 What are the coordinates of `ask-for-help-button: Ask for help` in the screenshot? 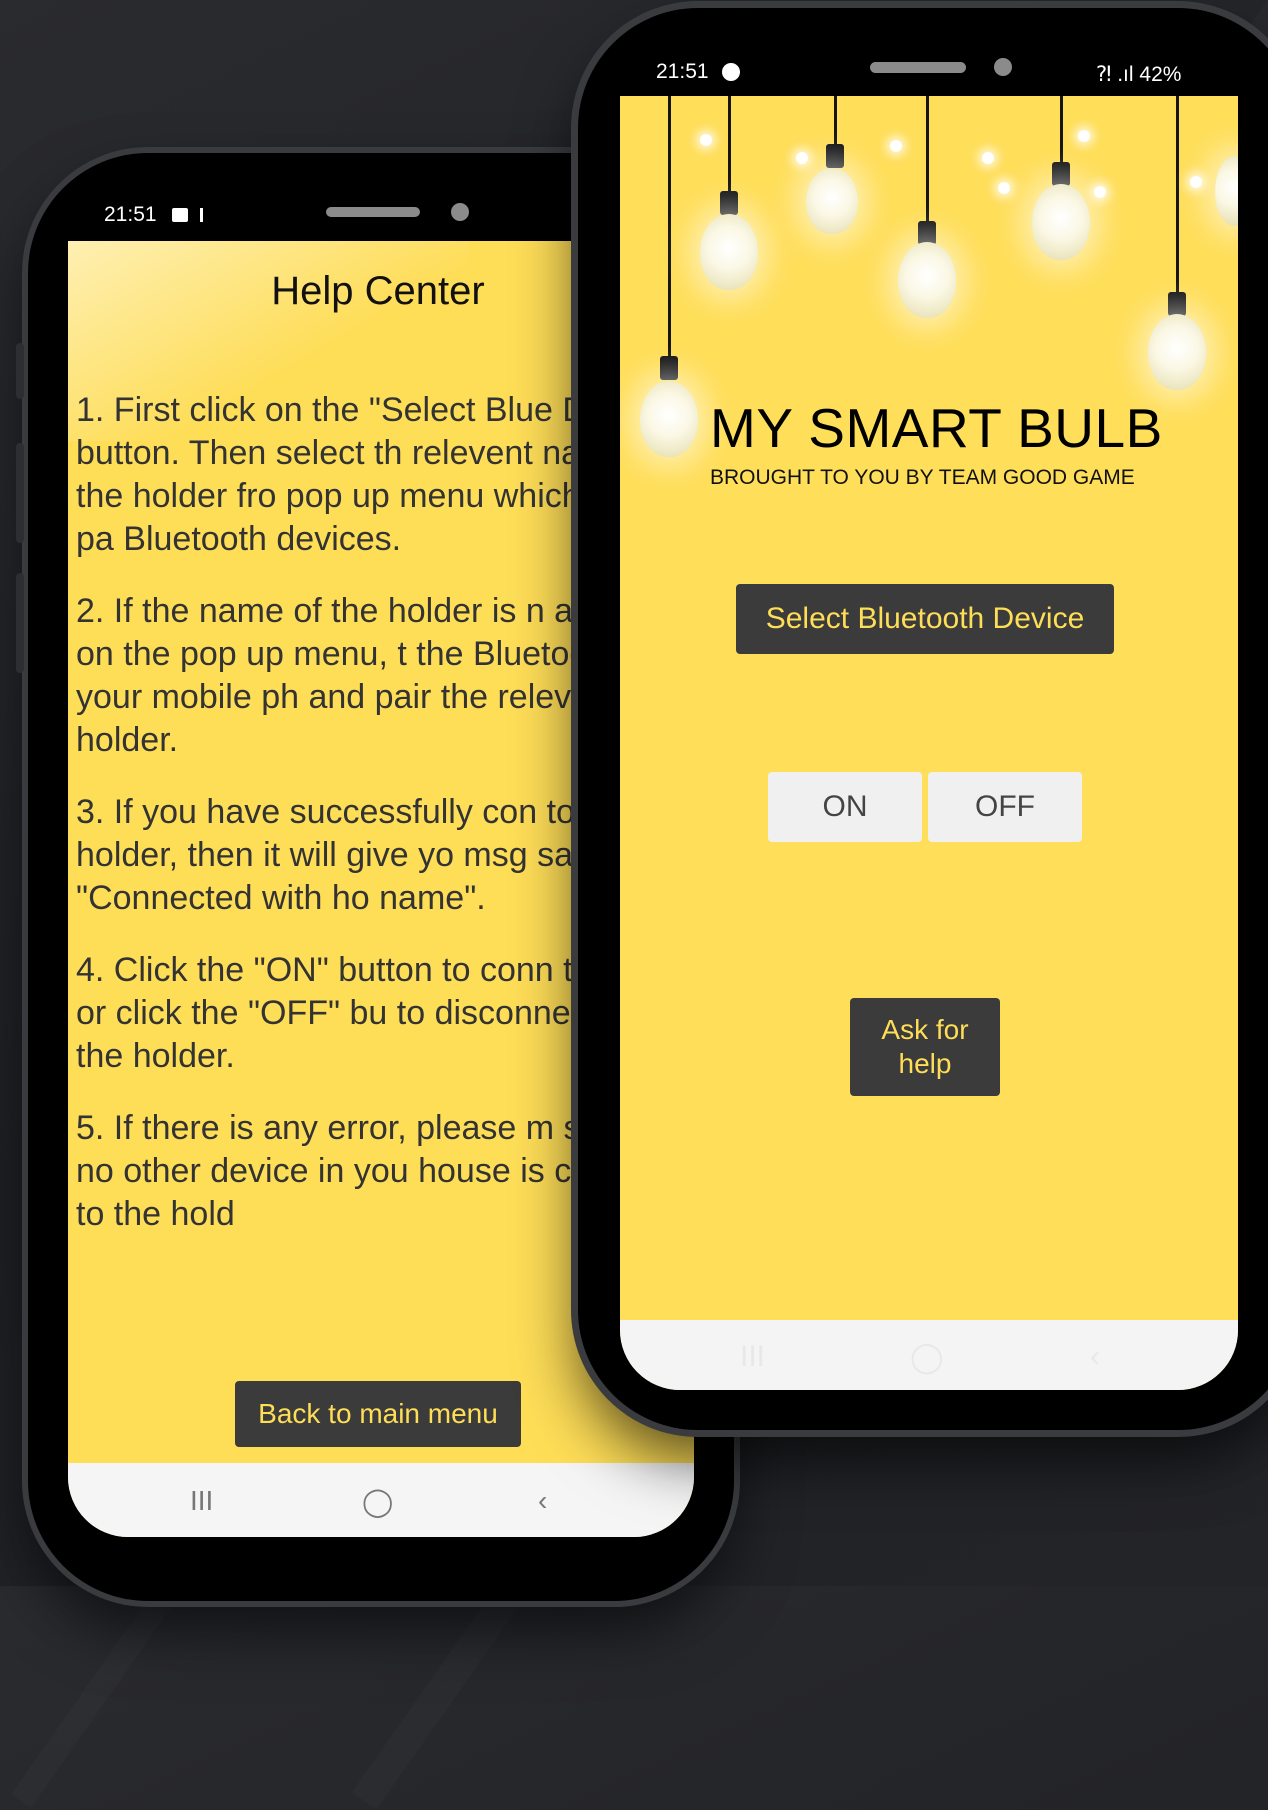 It's located at (925, 1047).